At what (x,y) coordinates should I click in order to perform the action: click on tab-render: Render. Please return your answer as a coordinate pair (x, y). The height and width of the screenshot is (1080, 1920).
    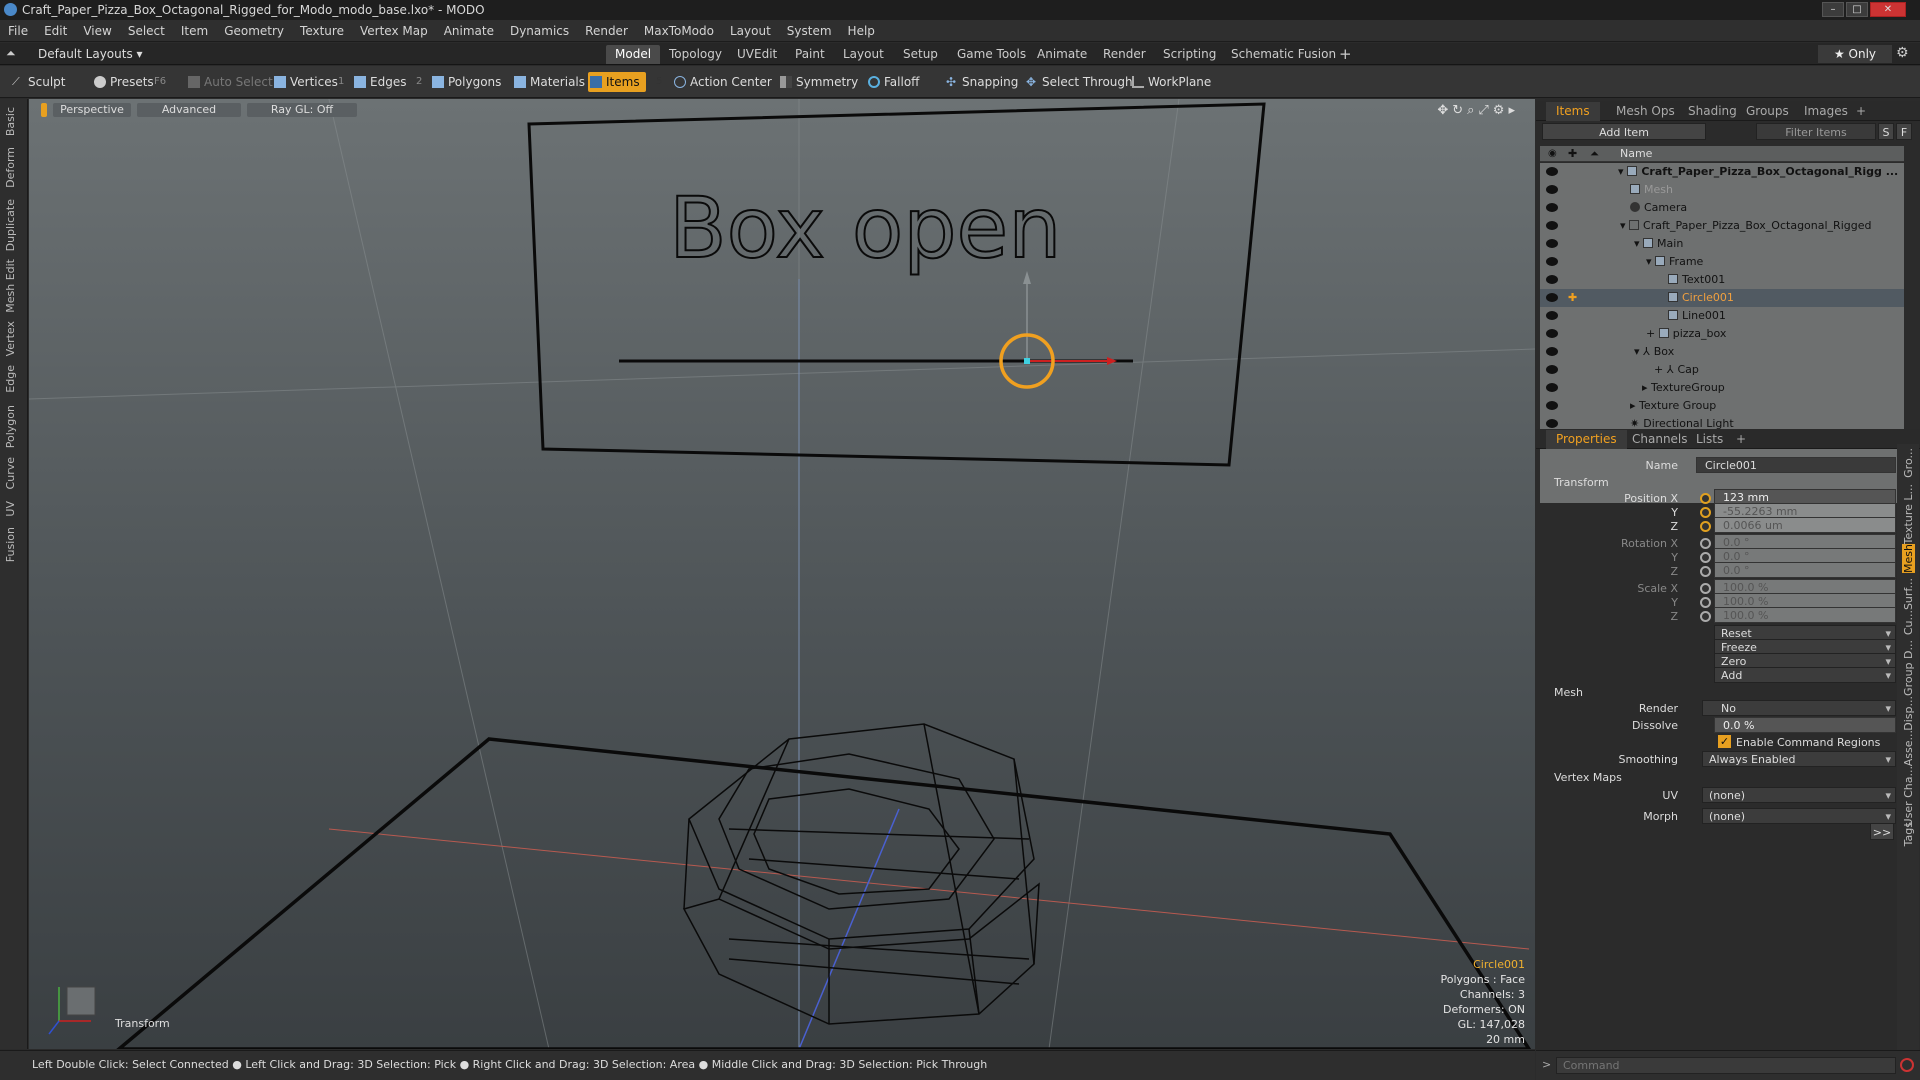
    Looking at the image, I should click on (1124, 54).